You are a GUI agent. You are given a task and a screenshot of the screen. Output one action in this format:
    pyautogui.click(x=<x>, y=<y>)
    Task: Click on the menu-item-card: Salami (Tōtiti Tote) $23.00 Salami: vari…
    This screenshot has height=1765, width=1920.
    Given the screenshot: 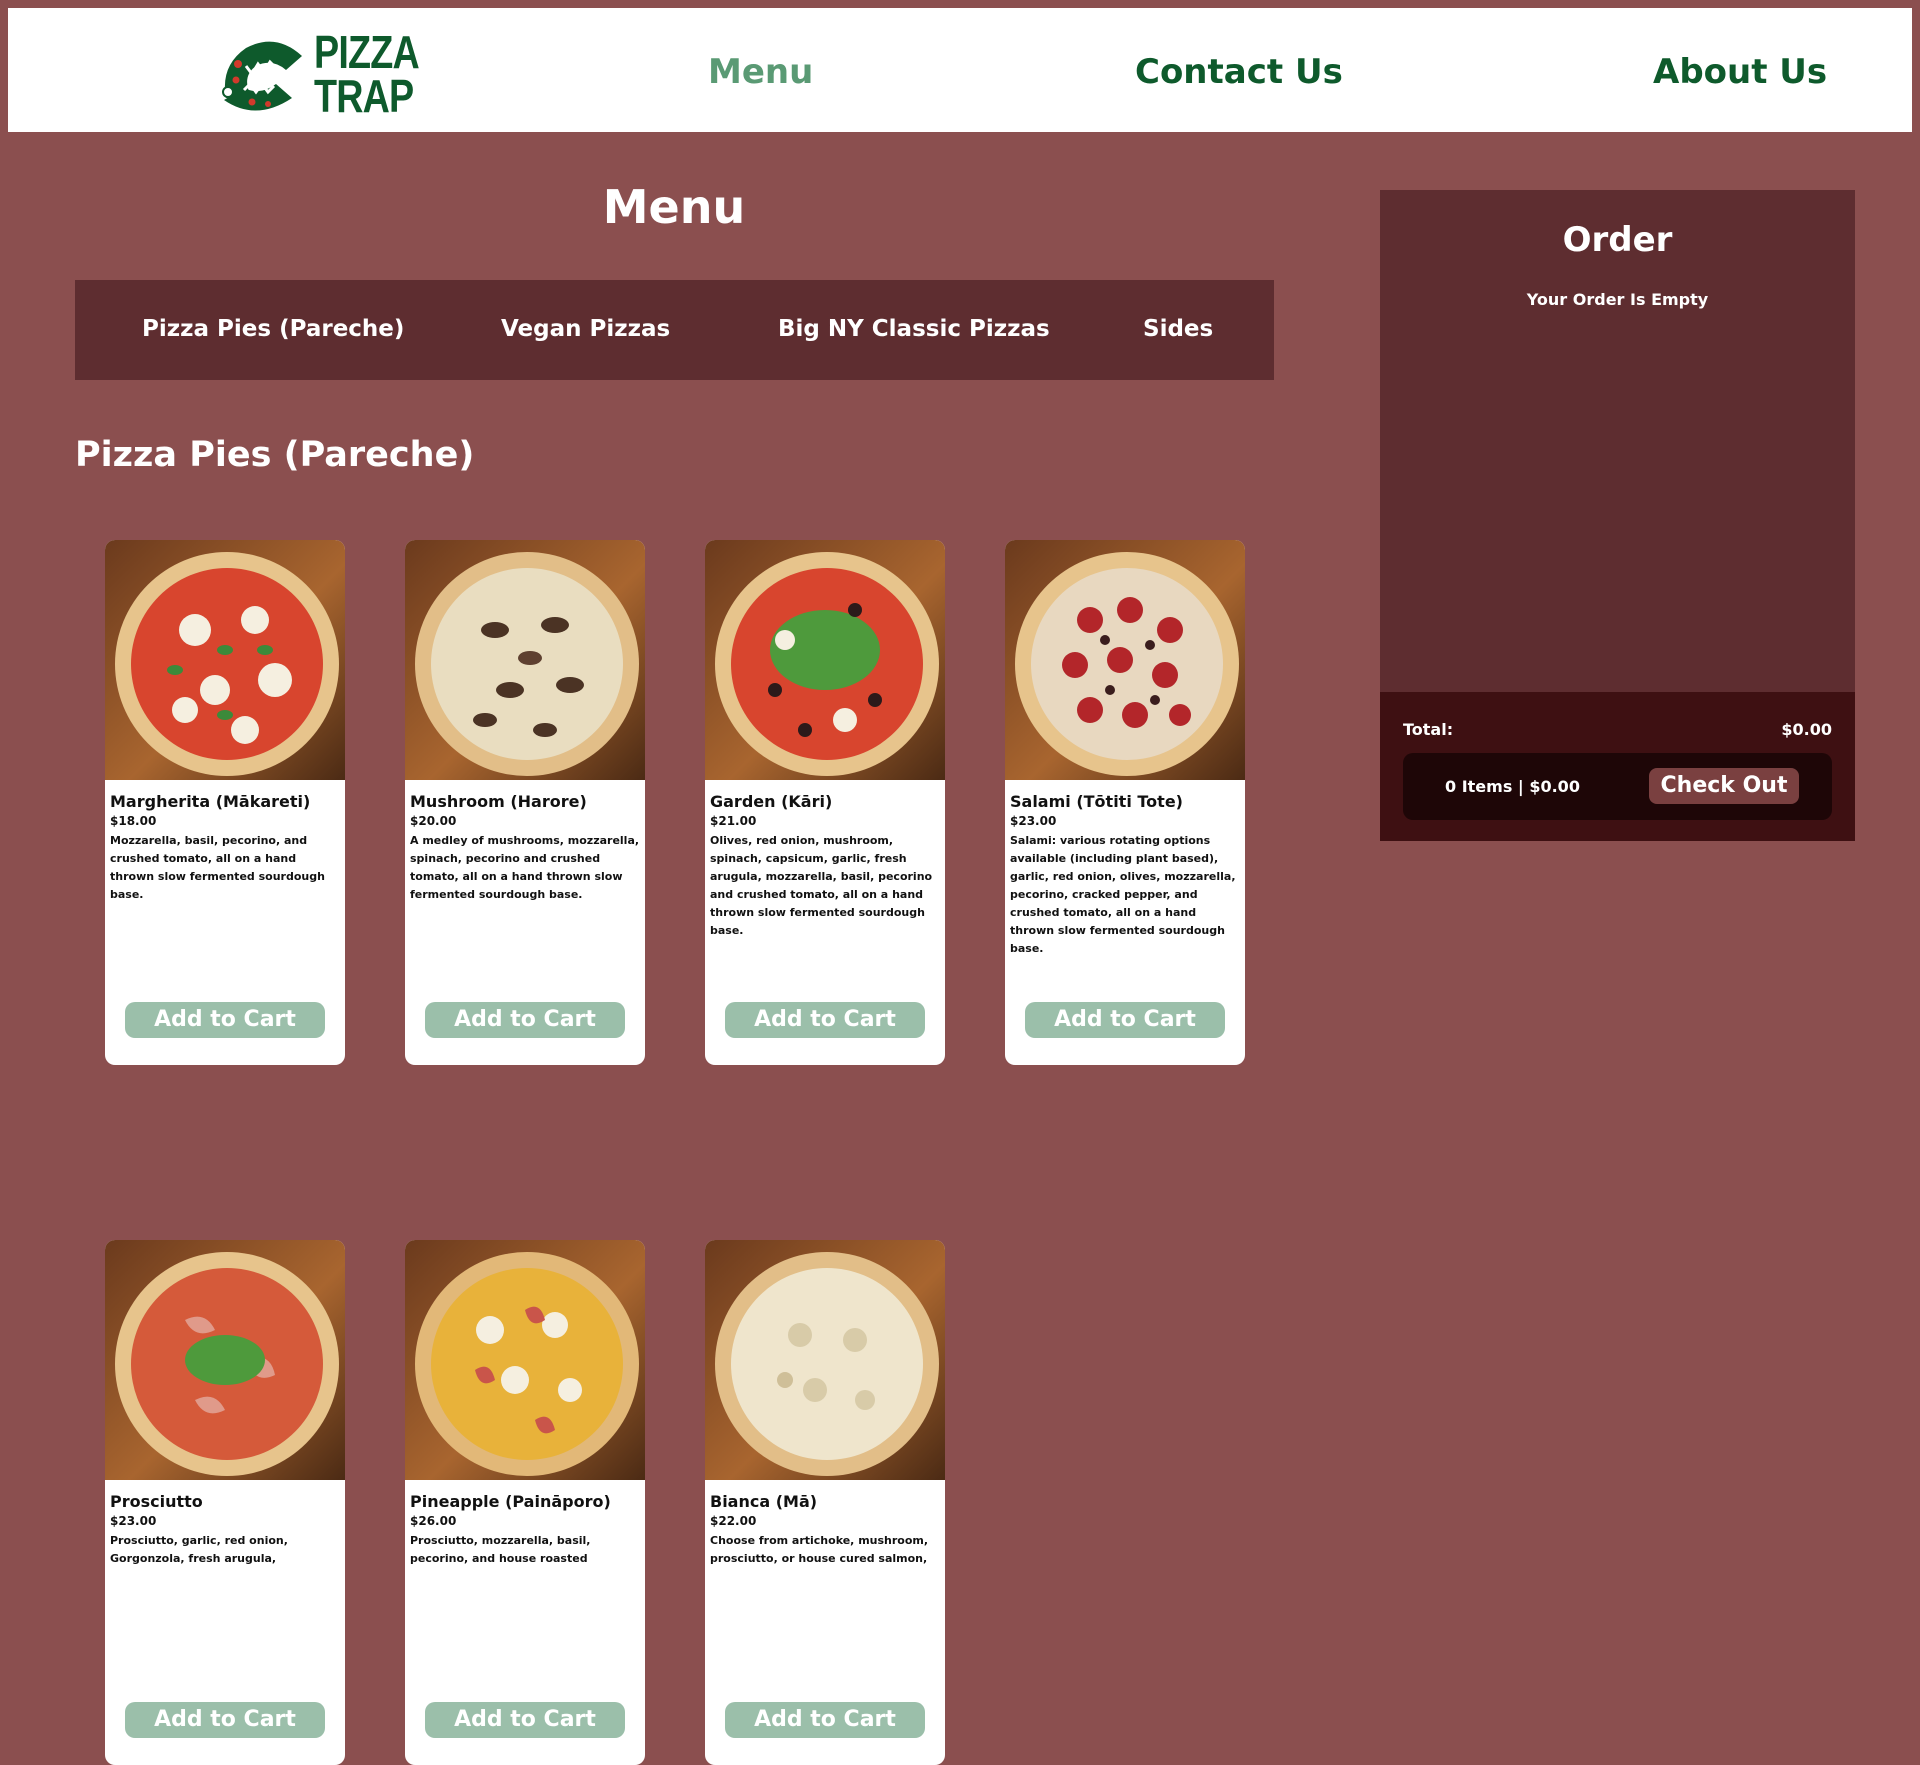 What is the action you would take?
    pyautogui.click(x=1125, y=802)
    